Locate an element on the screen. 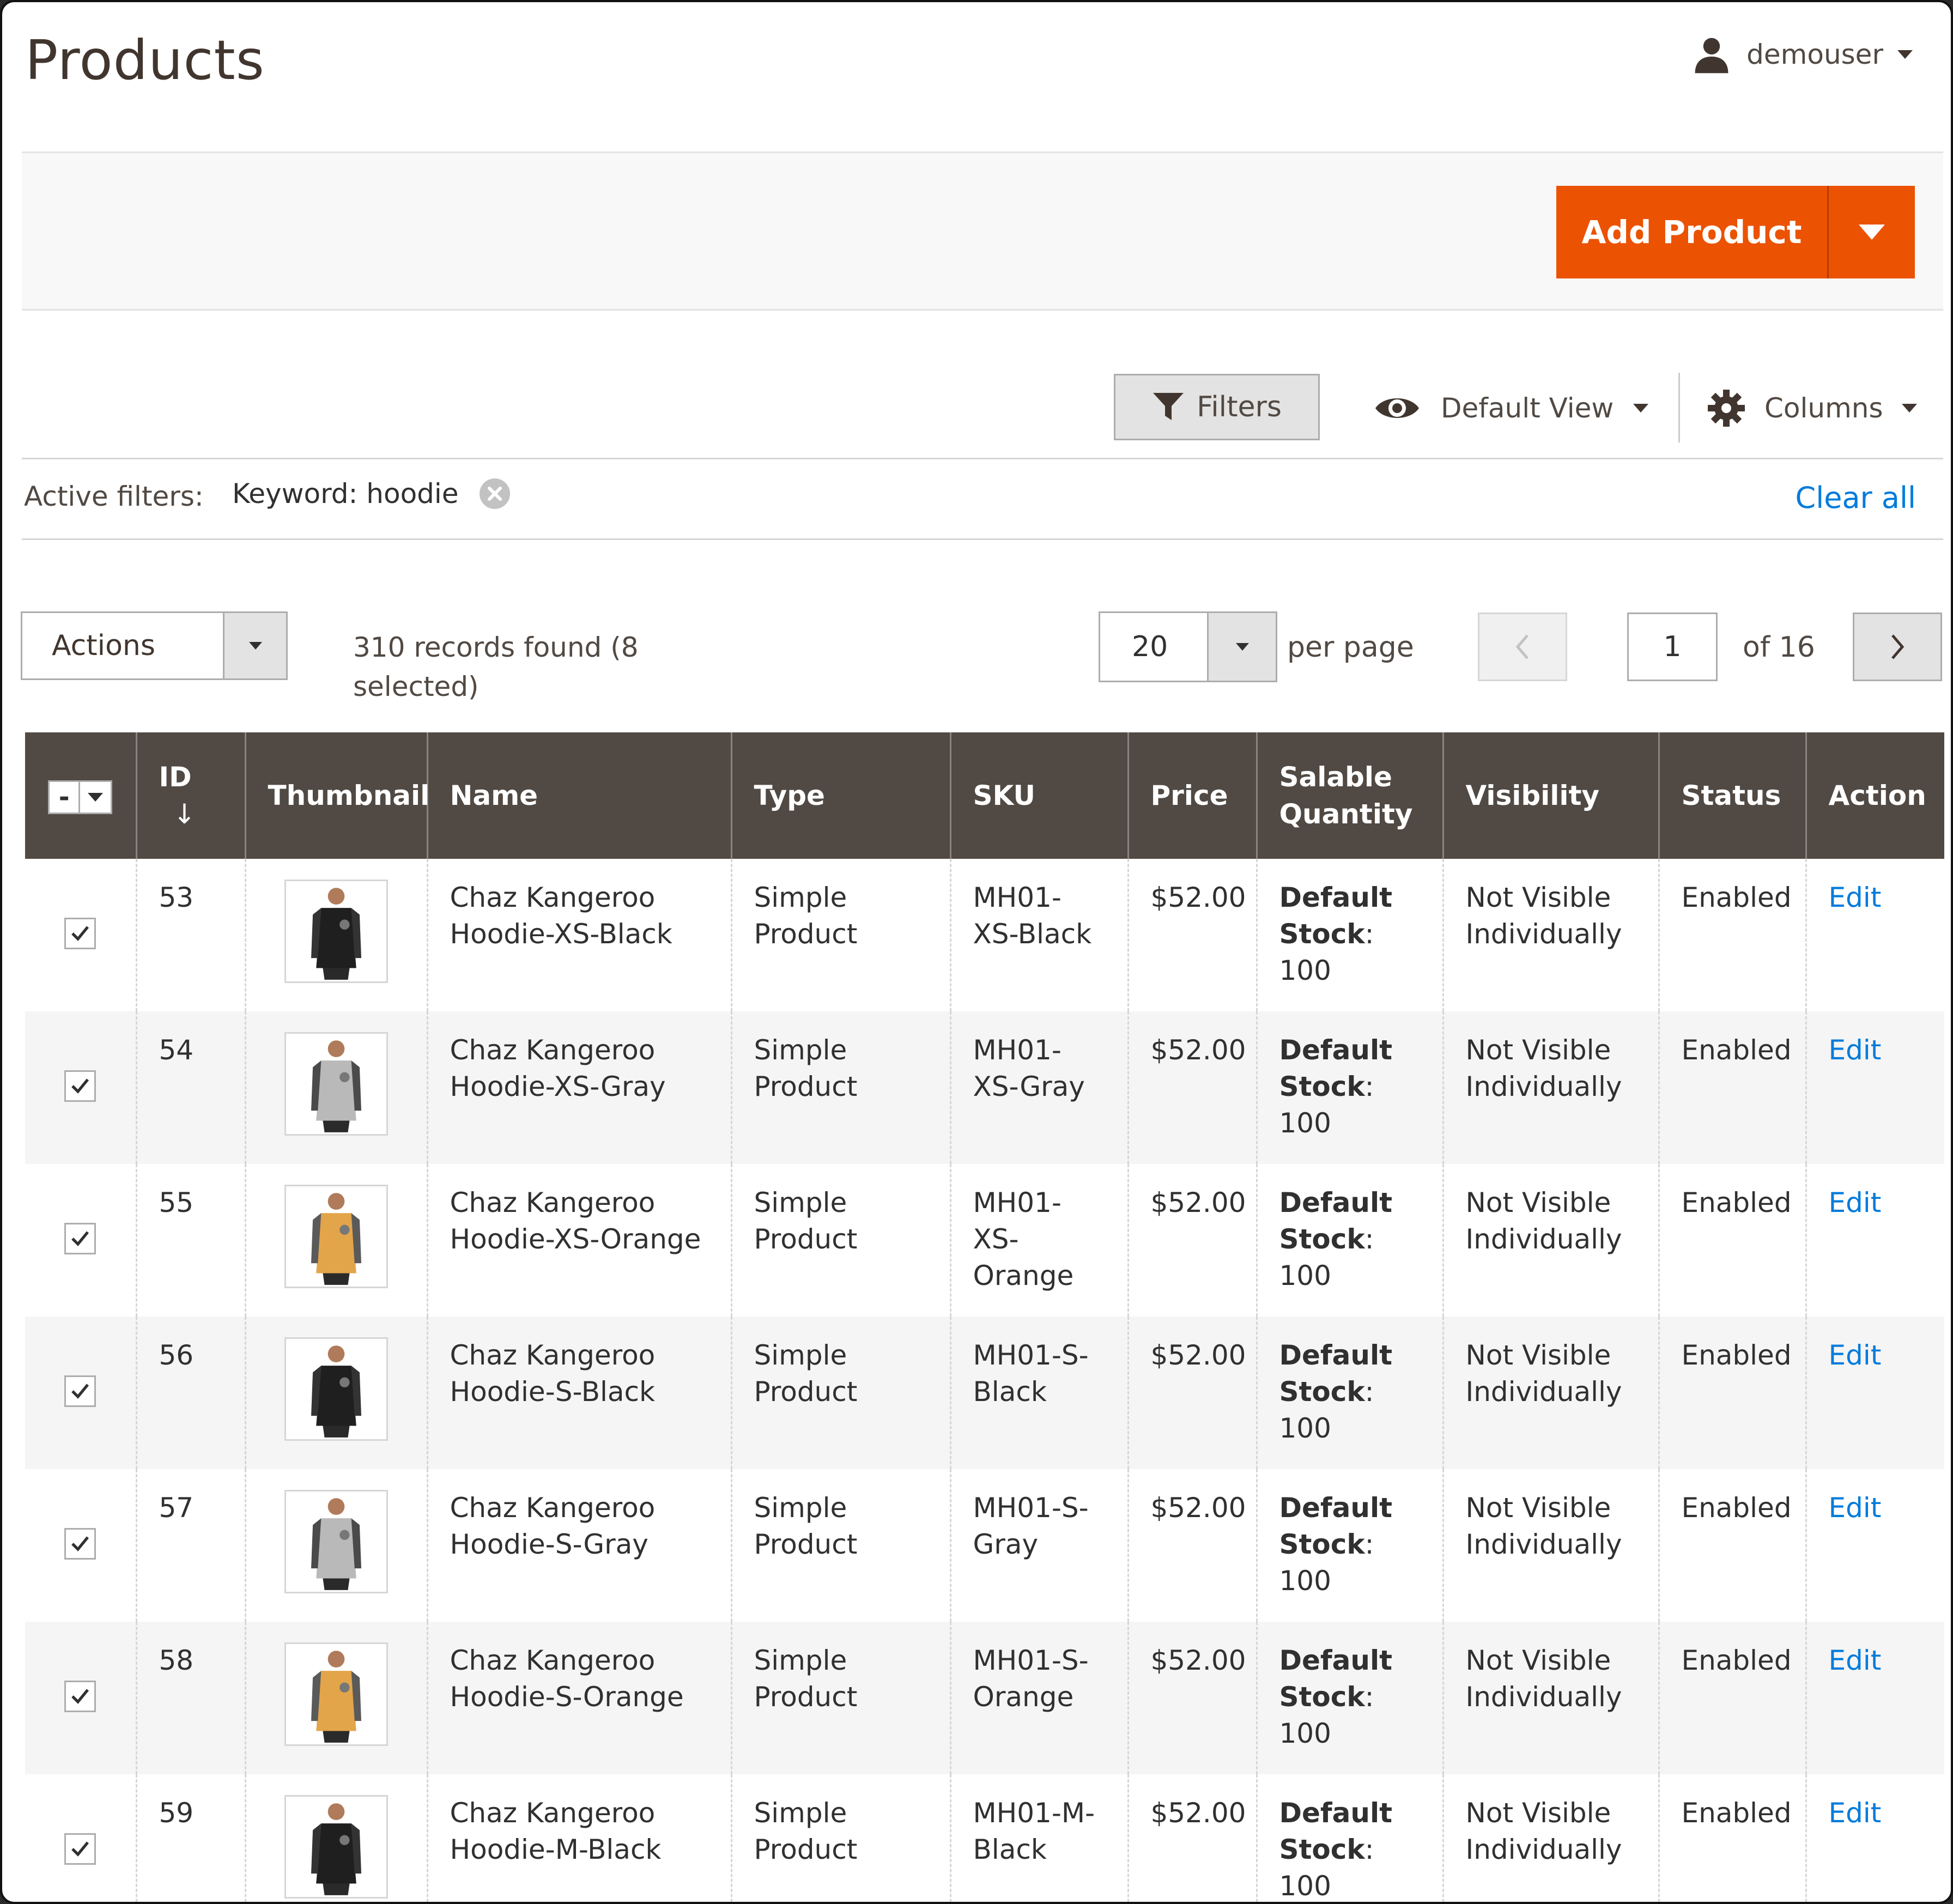 The height and width of the screenshot is (1904, 1953). next-page-button is located at coordinates (1897, 647).